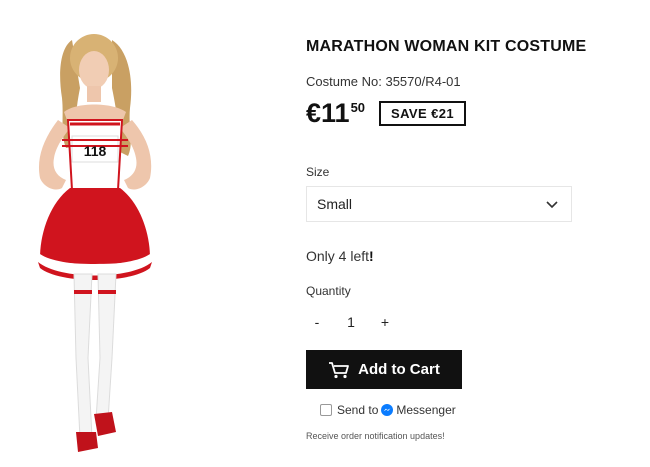 This screenshot has height=467, width=650. I want to click on messenger-brand: Messenger, so click(425, 410).